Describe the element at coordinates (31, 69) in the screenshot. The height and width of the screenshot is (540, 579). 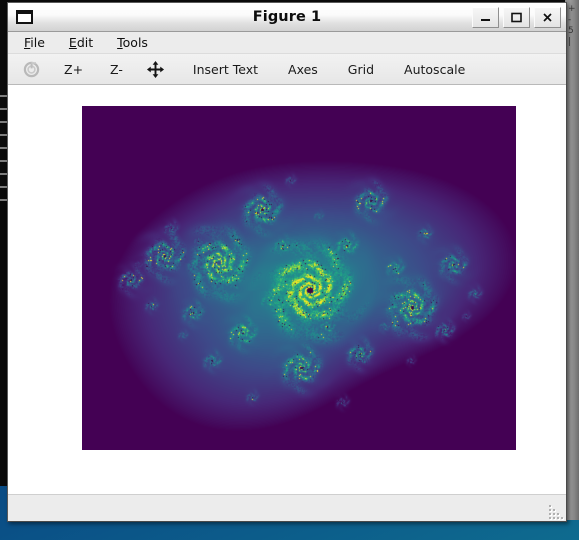
I see `reset-view-icon` at that location.